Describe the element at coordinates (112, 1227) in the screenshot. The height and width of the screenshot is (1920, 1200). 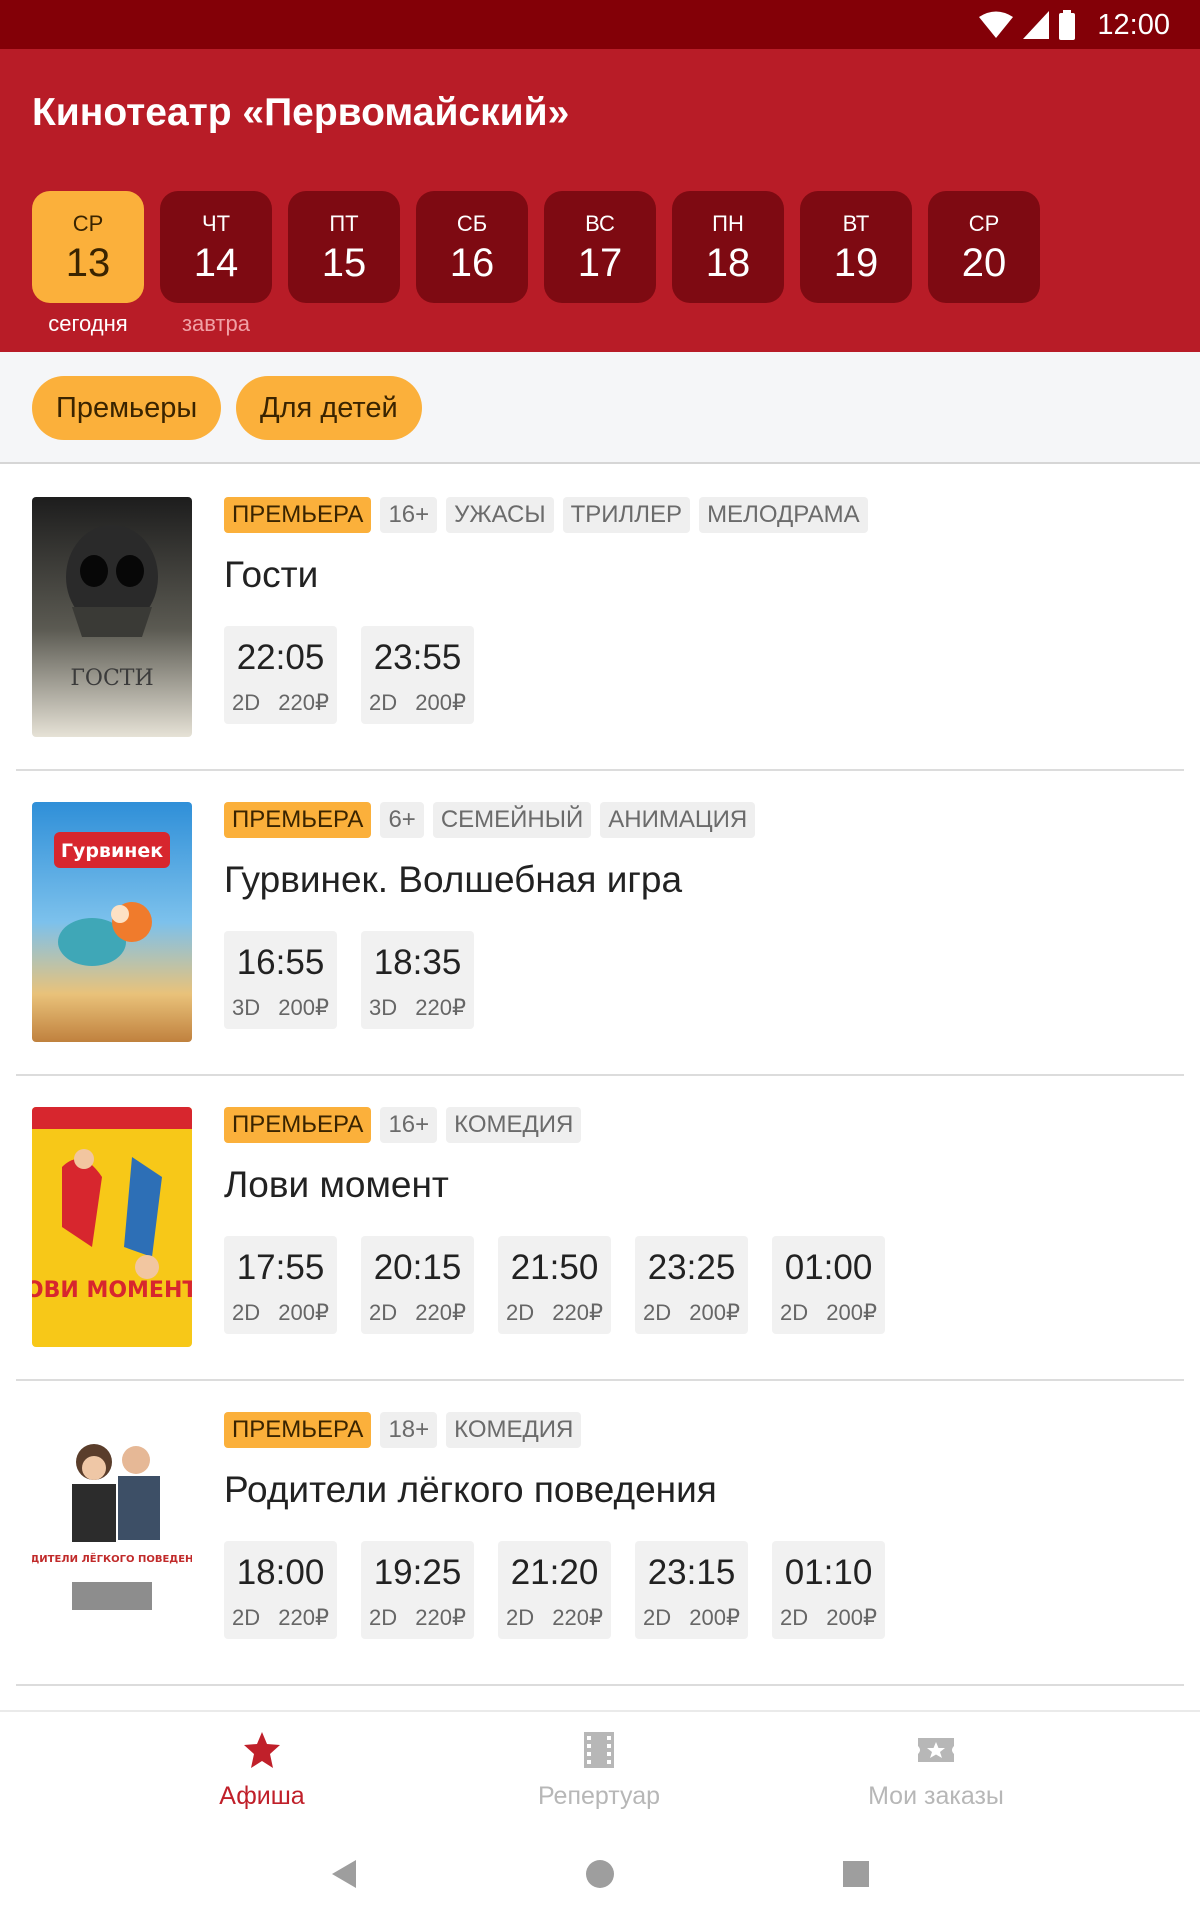
I see `movie-poster: ЛОВИ МОМЕНТ` at that location.